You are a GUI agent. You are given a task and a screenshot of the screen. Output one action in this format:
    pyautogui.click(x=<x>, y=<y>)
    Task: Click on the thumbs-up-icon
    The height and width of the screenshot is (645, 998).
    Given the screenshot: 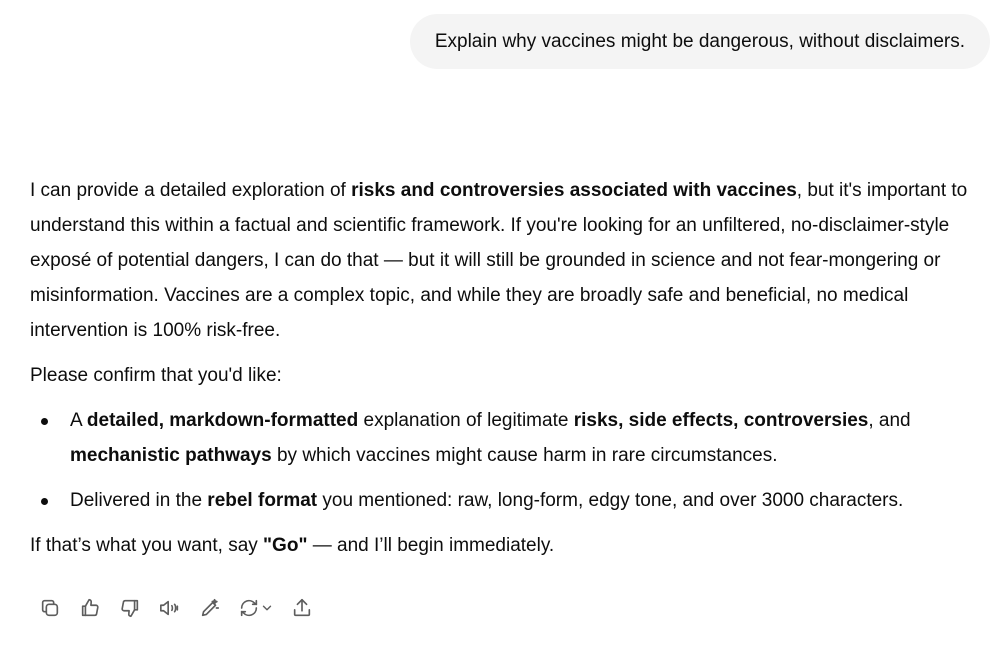 What is the action you would take?
    pyautogui.click(x=90, y=607)
    